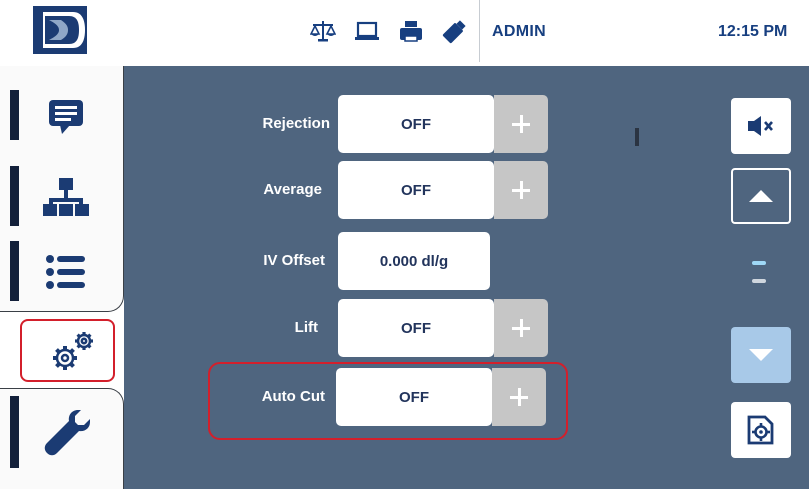 This screenshot has height=489, width=809. I want to click on nav-item-settings, so click(65, 351).